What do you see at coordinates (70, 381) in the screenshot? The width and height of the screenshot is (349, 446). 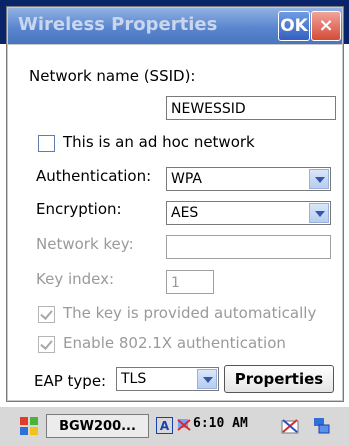 I see `eap-type-label: EAP type:` at bounding box center [70, 381].